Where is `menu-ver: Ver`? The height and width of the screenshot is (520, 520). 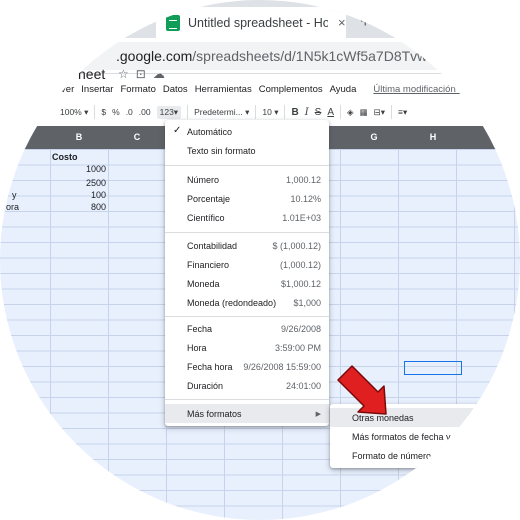 menu-ver: Ver is located at coordinates (67, 89).